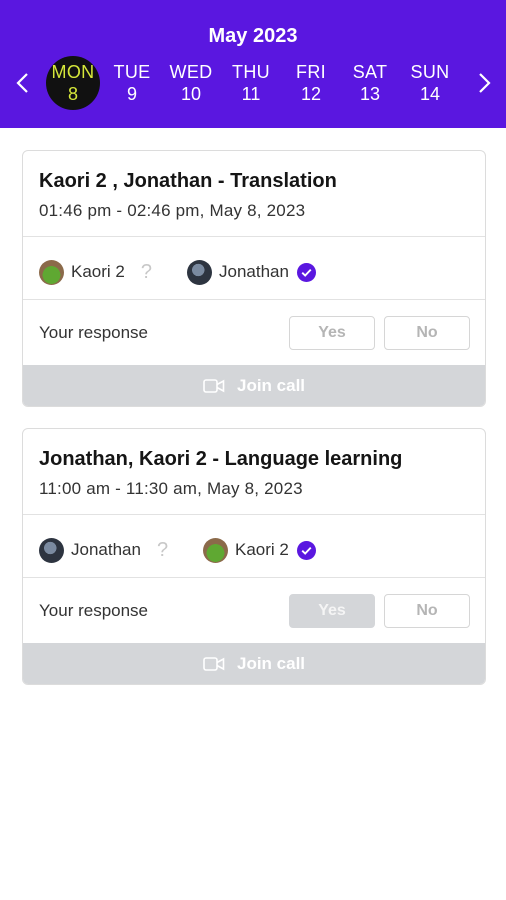 The image size is (506, 900). I want to click on participant-pending: Jonathan ?, so click(103, 550).